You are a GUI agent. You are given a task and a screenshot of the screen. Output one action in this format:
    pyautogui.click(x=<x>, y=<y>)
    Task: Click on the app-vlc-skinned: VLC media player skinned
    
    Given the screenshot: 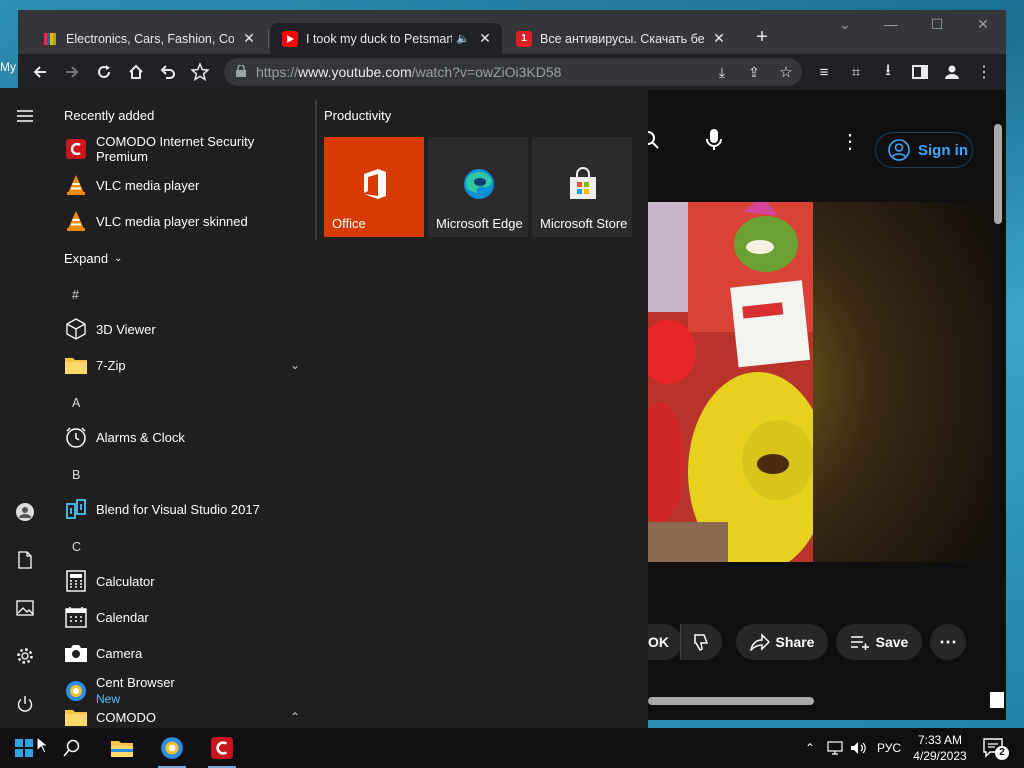 What is the action you would take?
    pyautogui.click(x=184, y=221)
    